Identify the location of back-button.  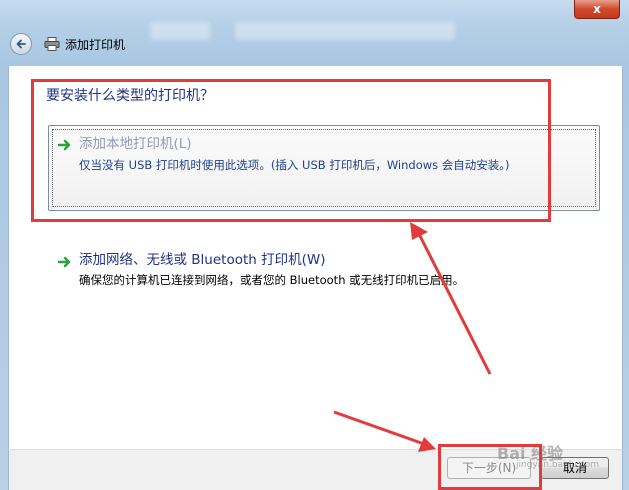
(21, 44).